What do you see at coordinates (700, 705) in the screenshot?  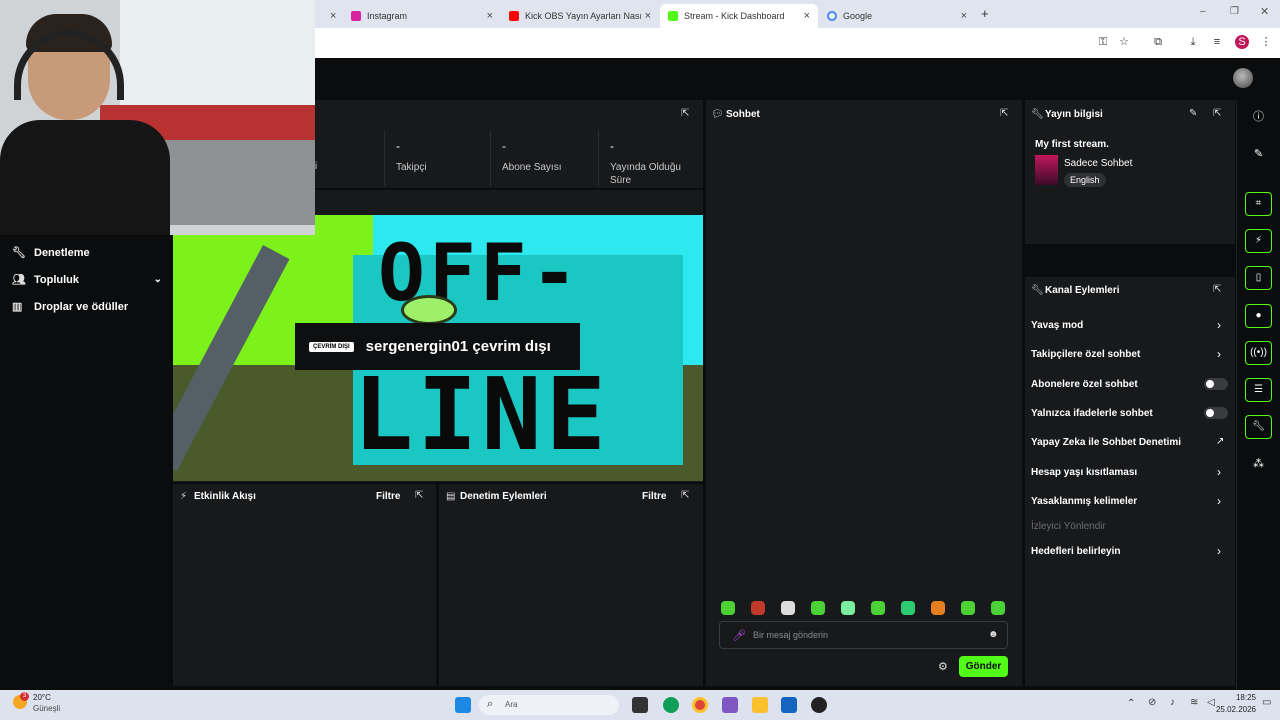 I see `chrome-icon` at bounding box center [700, 705].